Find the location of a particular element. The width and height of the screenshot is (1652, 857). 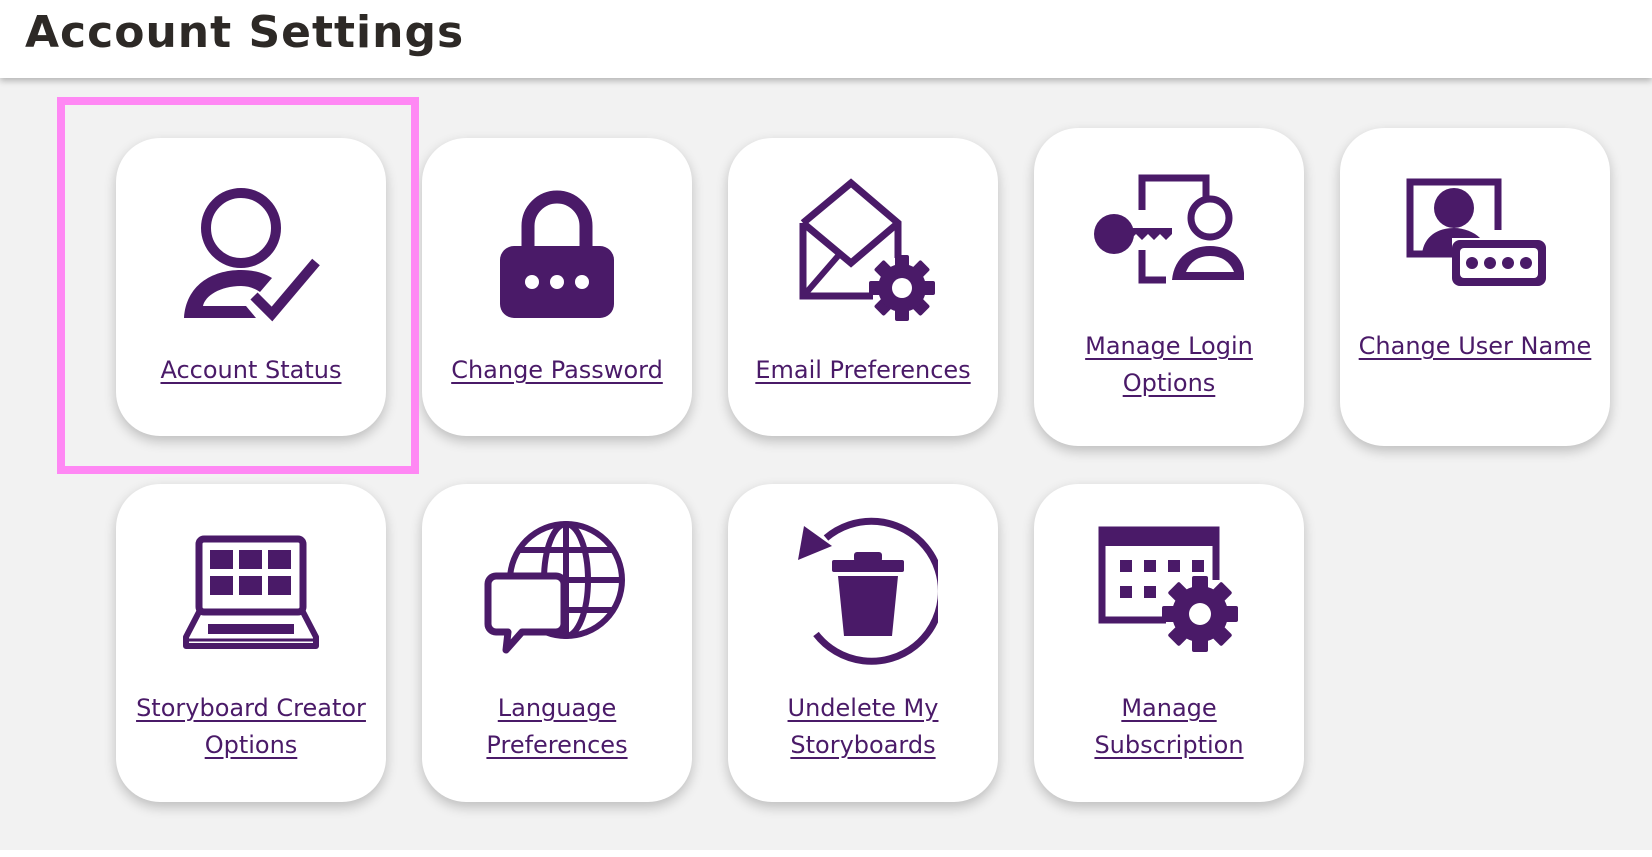

lock-icon is located at coordinates (557, 253).